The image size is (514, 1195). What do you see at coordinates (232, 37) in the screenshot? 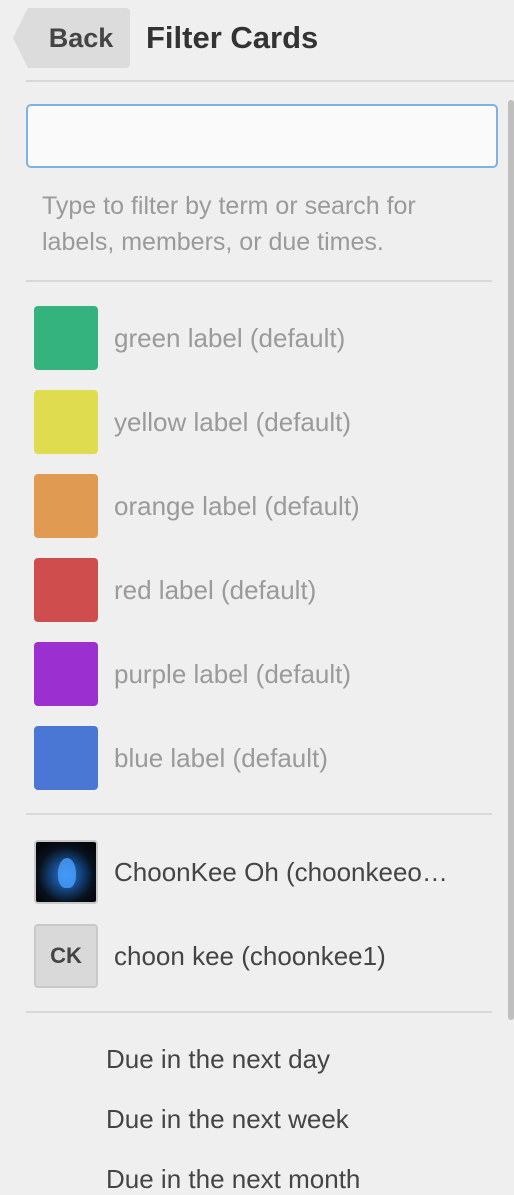
I see `page-title: Filter Cards` at bounding box center [232, 37].